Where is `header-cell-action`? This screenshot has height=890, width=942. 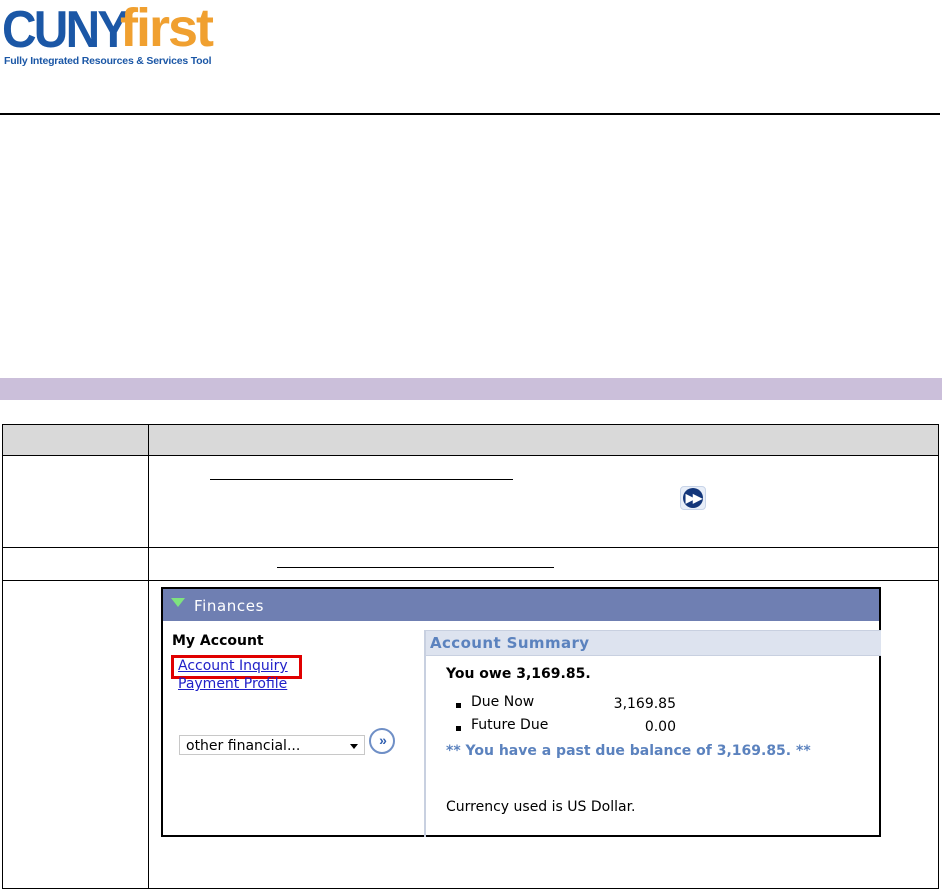 header-cell-action is located at coordinates (543, 440).